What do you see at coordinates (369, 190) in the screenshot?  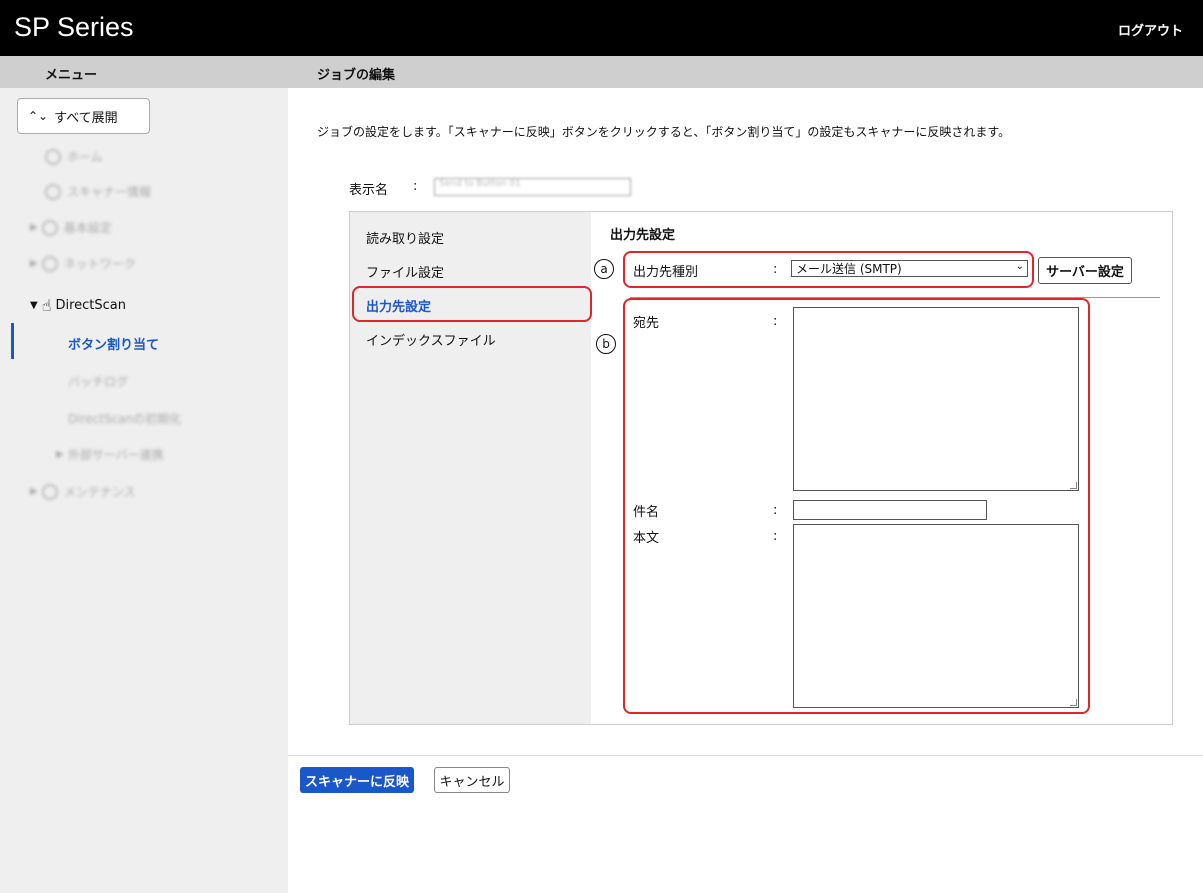 I see `display-name-label: 表示名` at bounding box center [369, 190].